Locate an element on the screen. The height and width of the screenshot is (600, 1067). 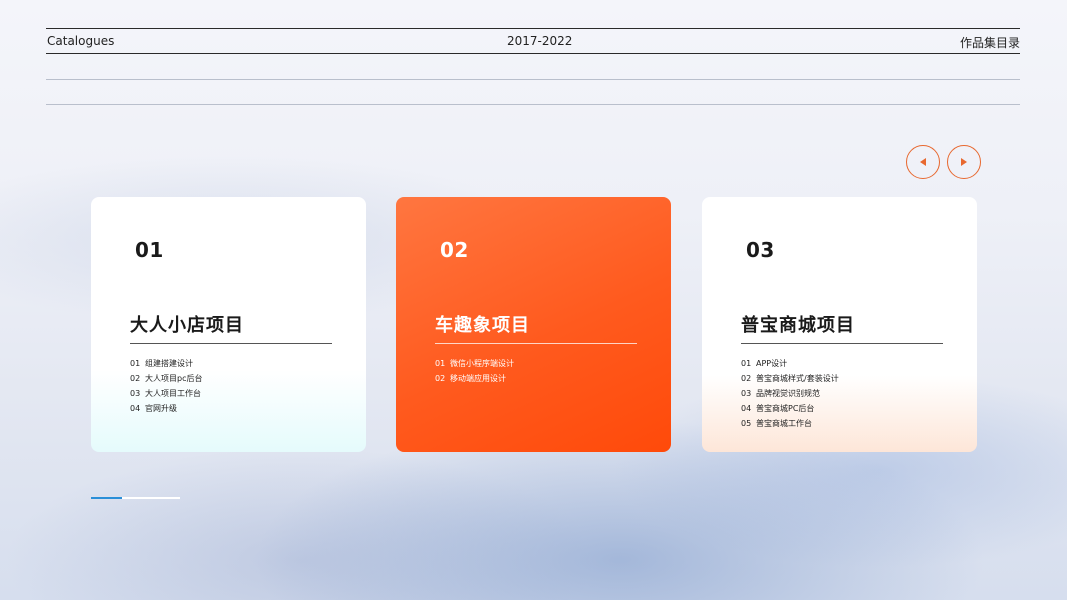
project-card-2: 02 车趣象项目 01 微信小程序端设计 02 移动端应用设计 is located at coordinates (533, 324).